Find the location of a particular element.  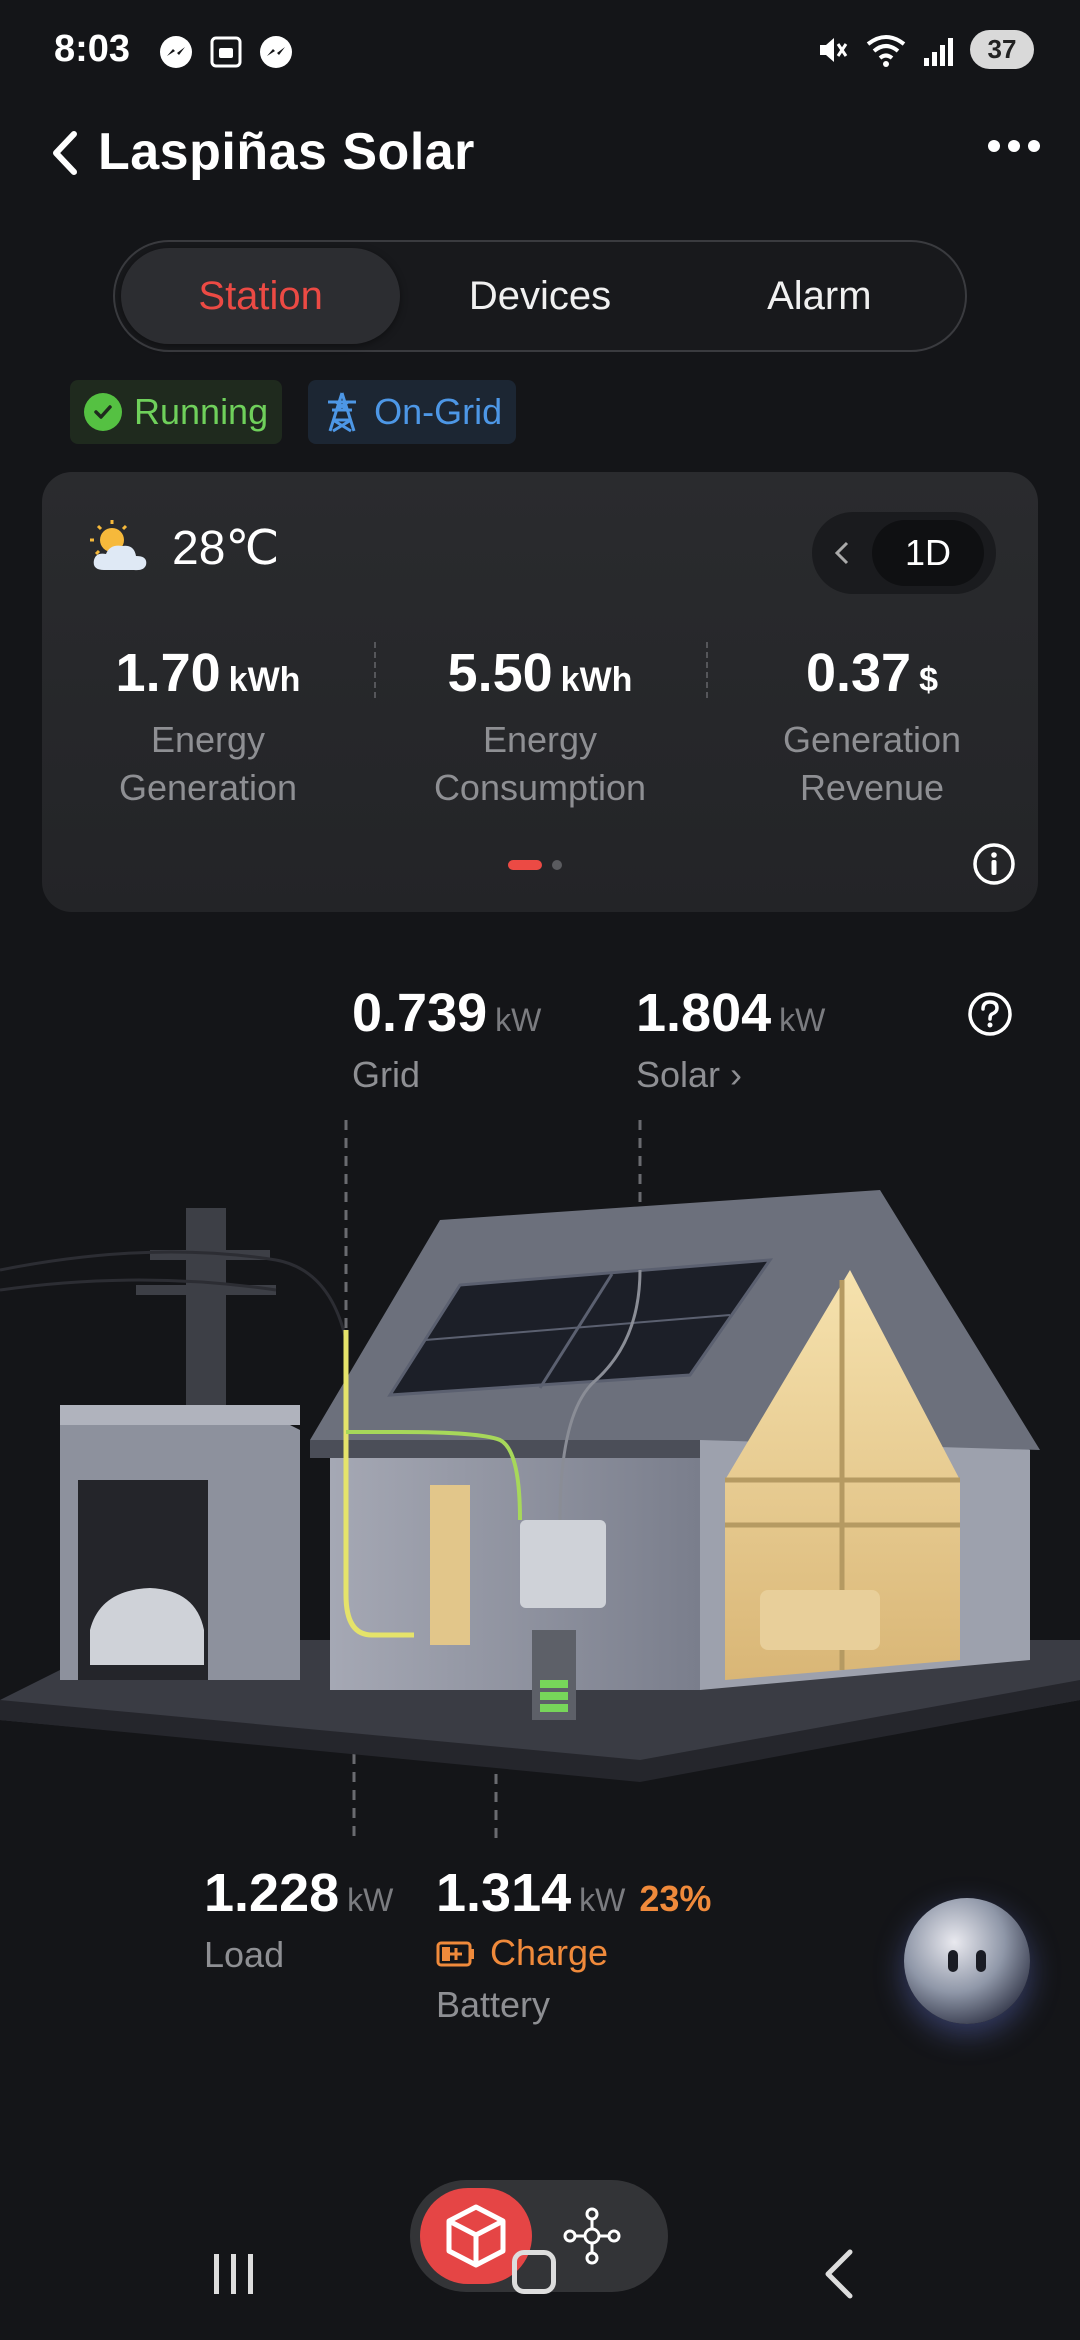

page-header: Laspiñas Solar is located at coordinates (540, 153).